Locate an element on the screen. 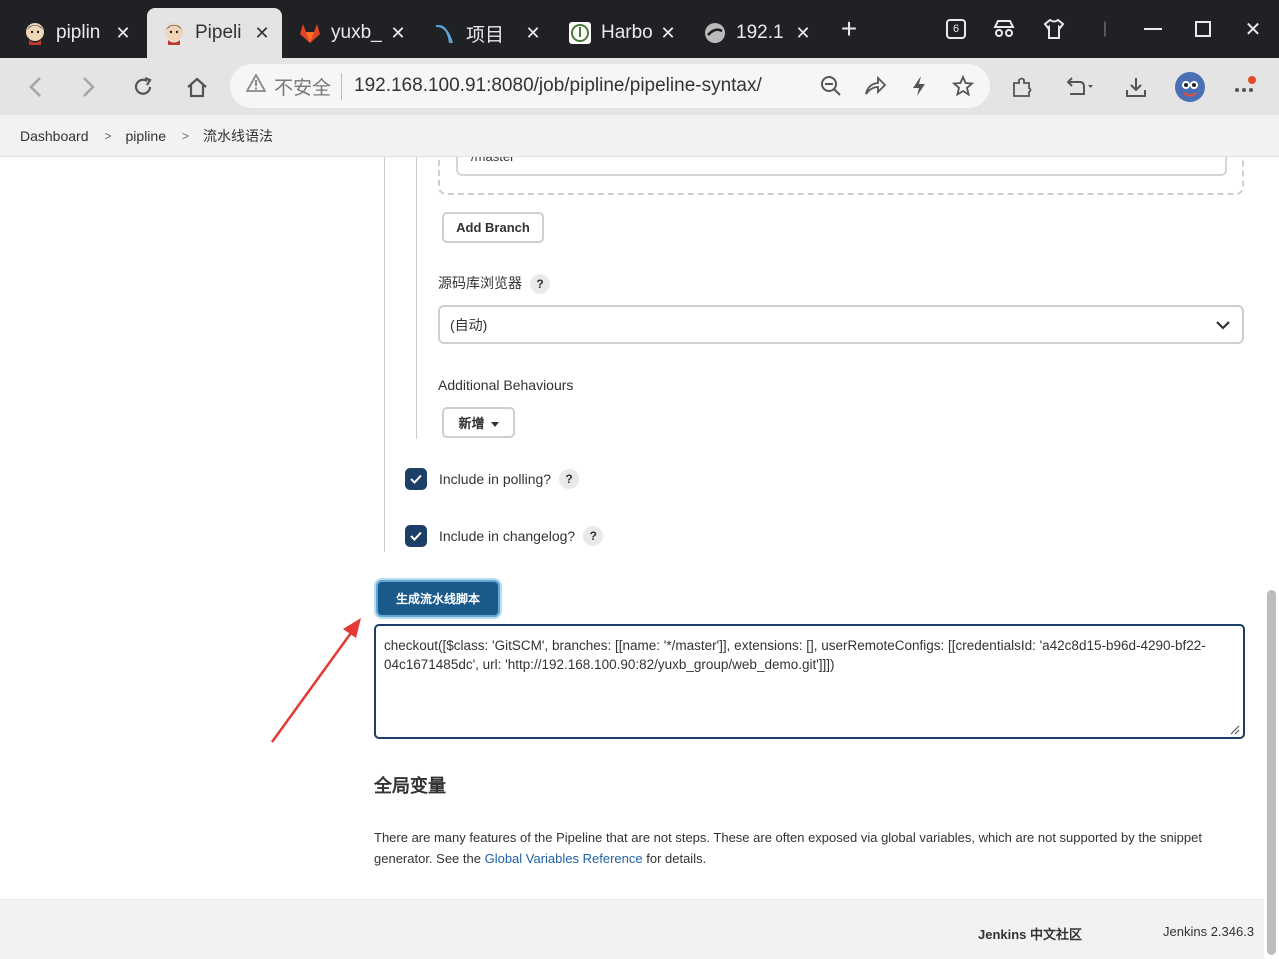 This screenshot has width=1279, height=959. back-button is located at coordinates (35, 87).